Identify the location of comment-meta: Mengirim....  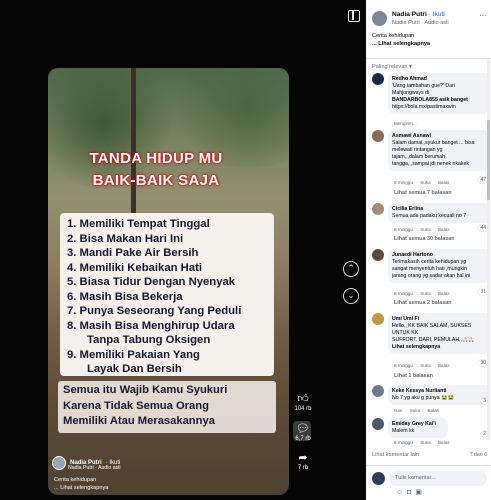
(408, 123).